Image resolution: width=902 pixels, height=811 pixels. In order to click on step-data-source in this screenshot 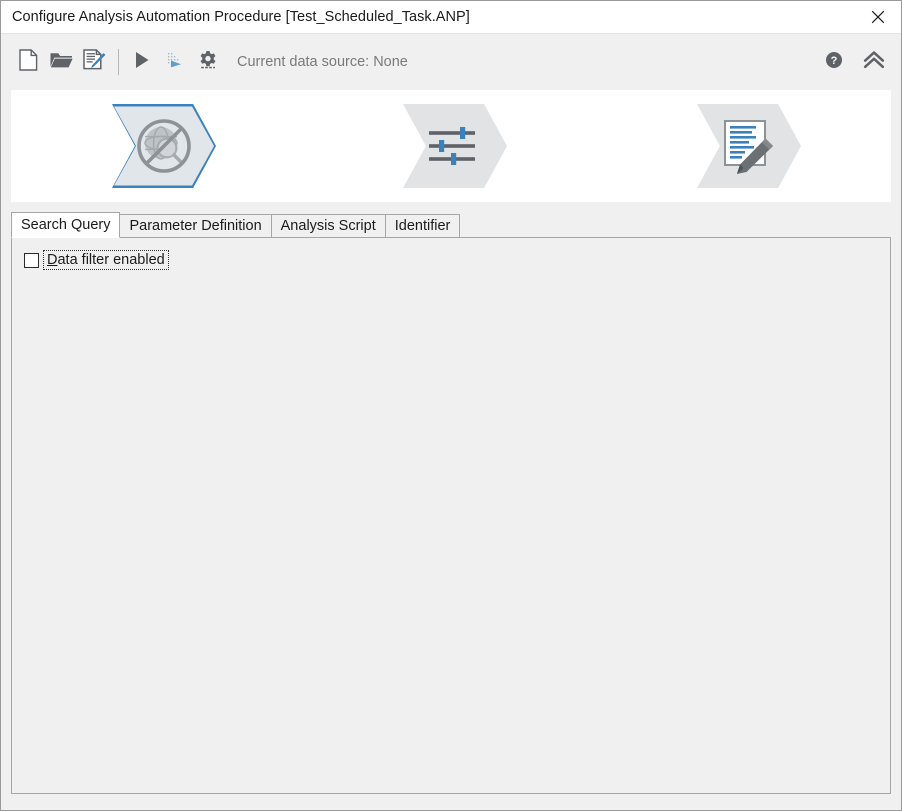, I will do `click(164, 146)`.